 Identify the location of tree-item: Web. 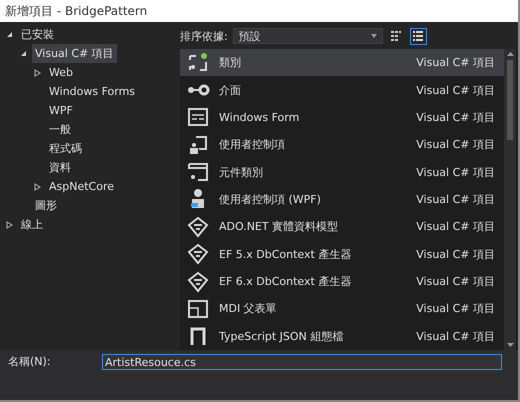
(61, 72).